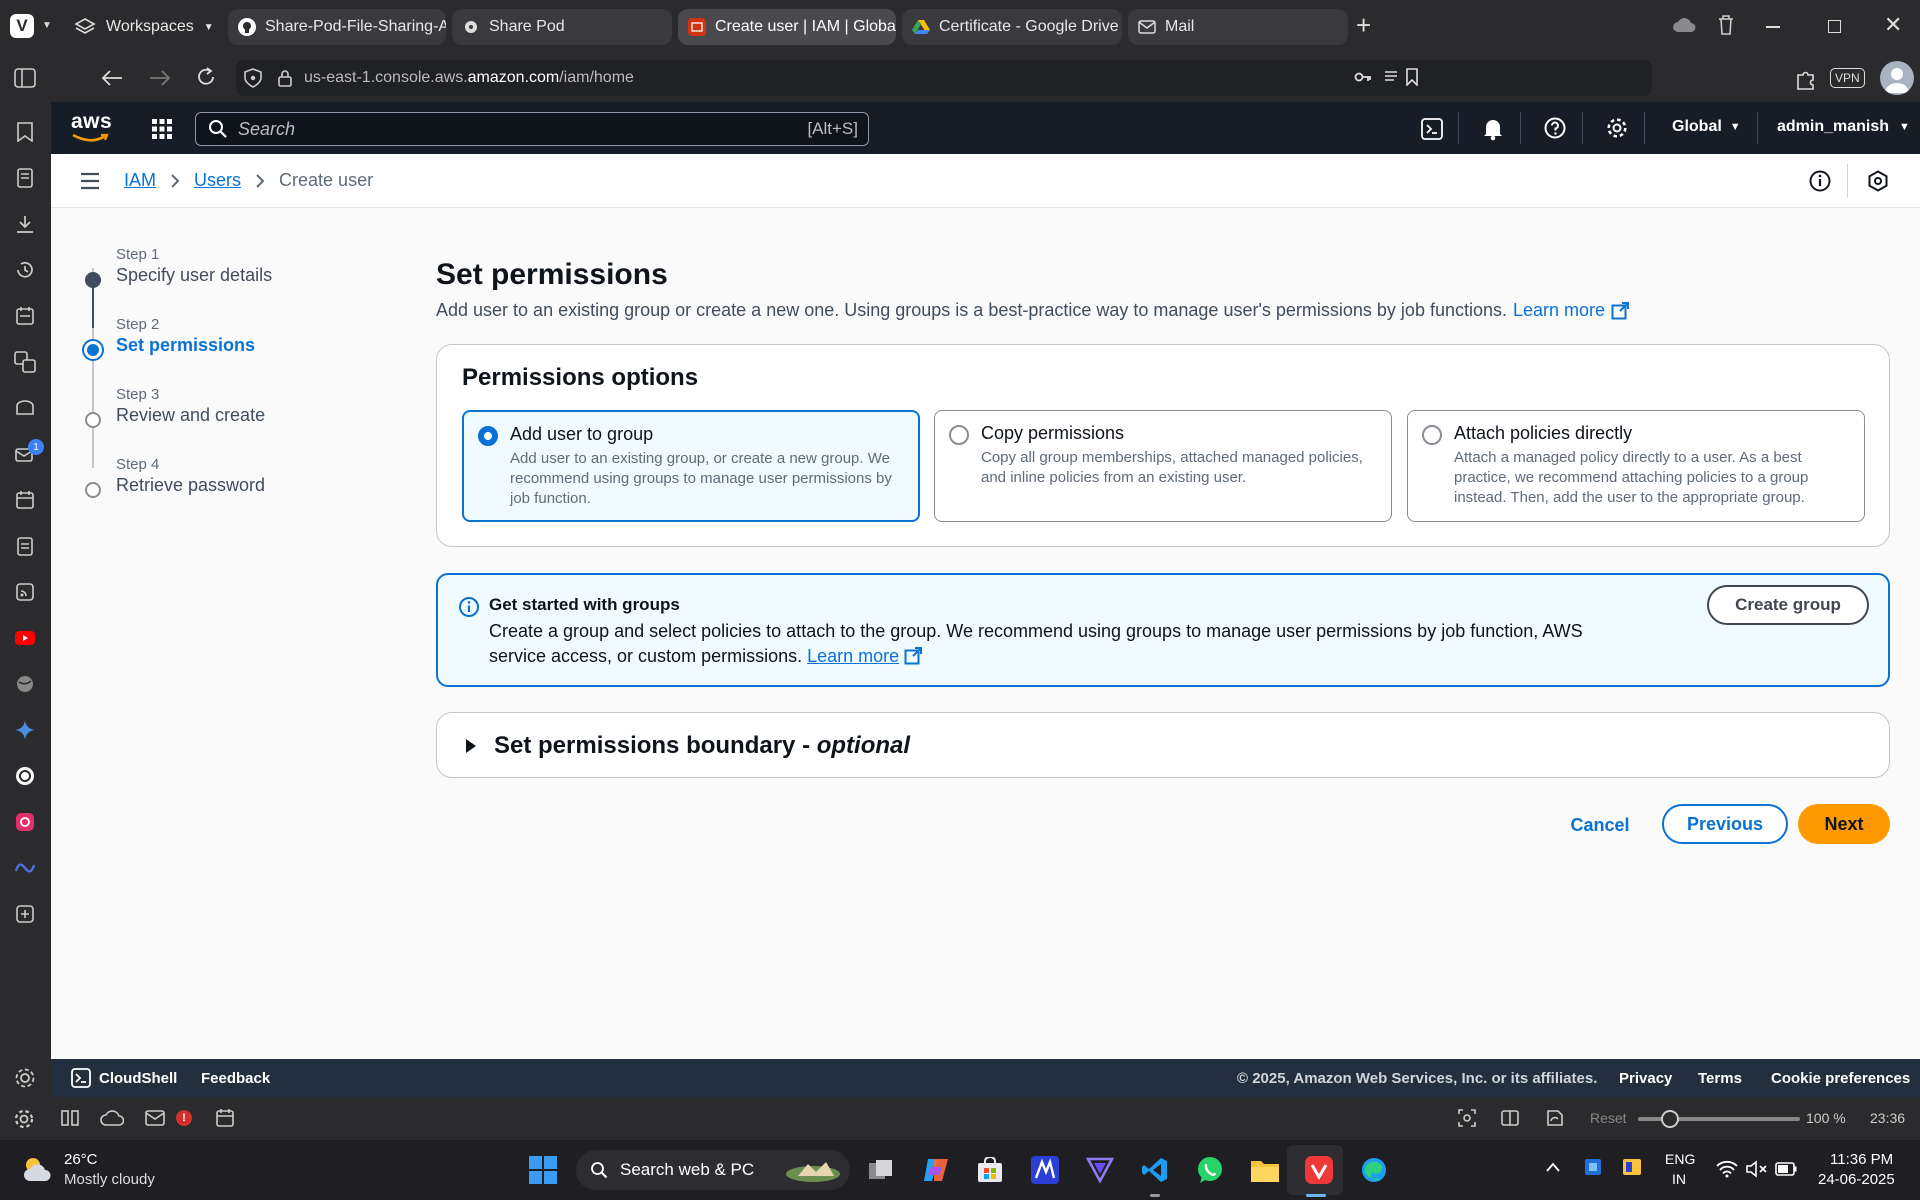 The image size is (1920, 1200). Describe the element at coordinates (337, 27) in the screenshot. I see `tab-github: Share-Pod-File-Sharing-Ap` at that location.